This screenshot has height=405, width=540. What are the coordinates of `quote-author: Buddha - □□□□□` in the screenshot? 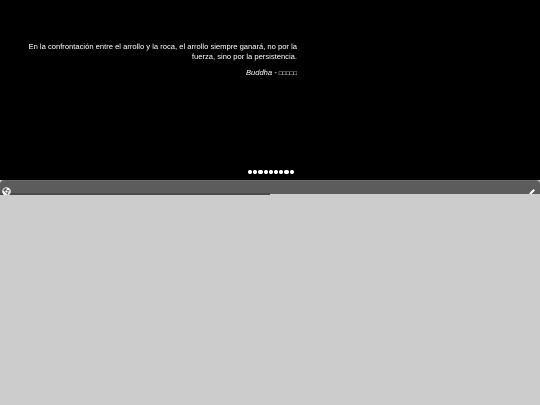 It's located at (160, 73).